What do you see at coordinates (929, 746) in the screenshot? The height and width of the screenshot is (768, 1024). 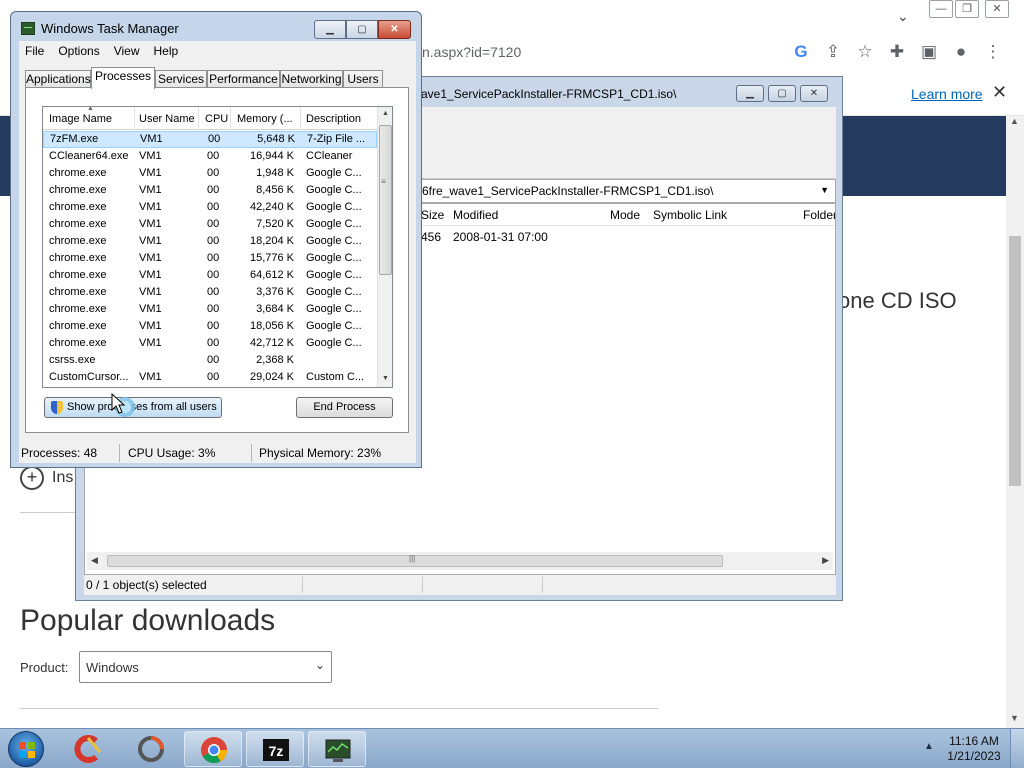 I see `show-hidden-icons-arrow-icon: ▲` at bounding box center [929, 746].